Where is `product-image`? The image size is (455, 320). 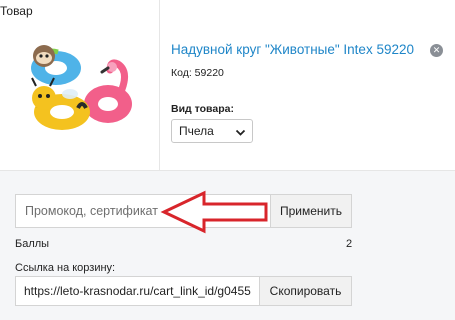 product-image is located at coordinates (80, 86).